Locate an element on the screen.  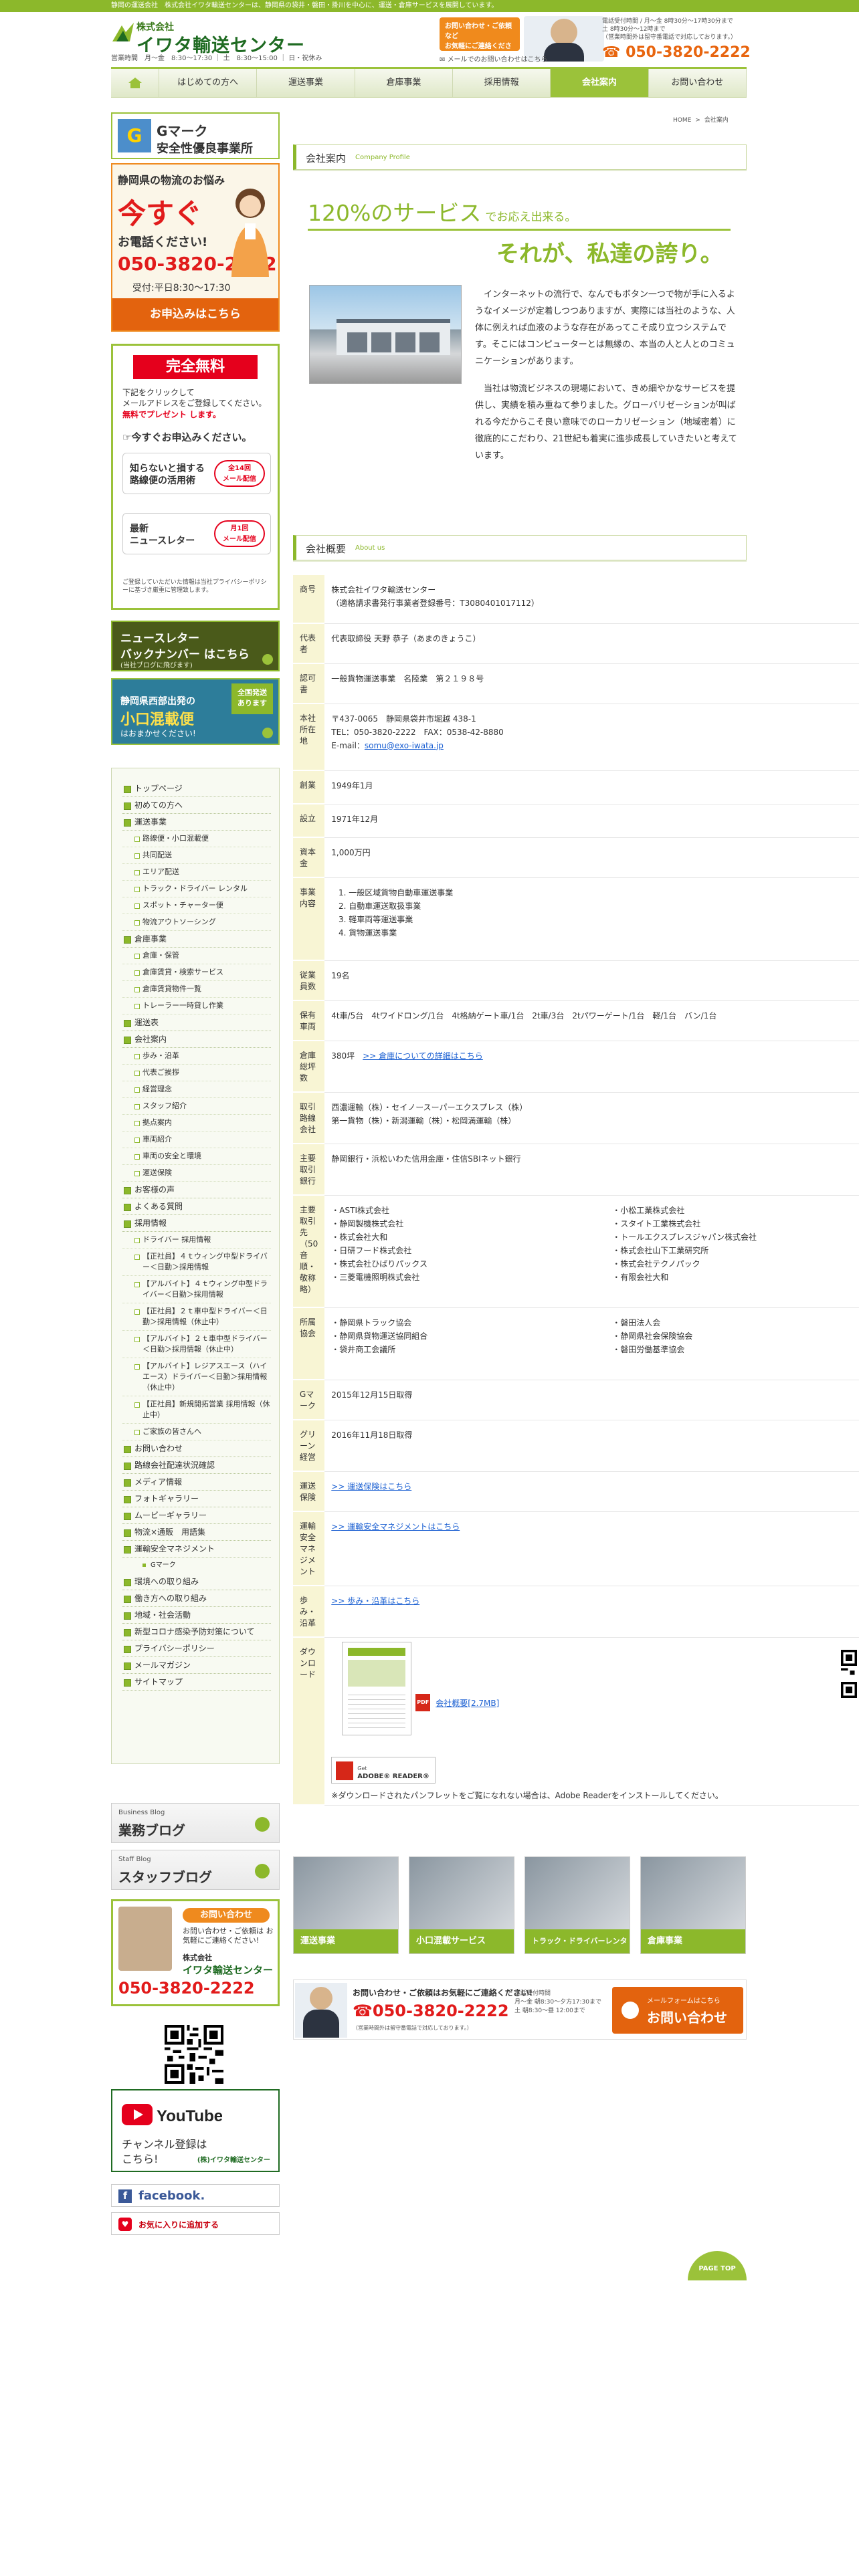
footer-contact-tel-number: 050-3820-2222 is located at coordinates (440, 2011).